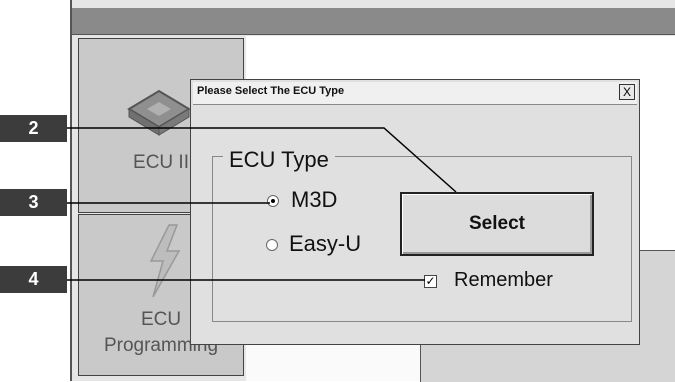 The width and height of the screenshot is (675, 382). I want to click on callout-3: 3, so click(33, 202).